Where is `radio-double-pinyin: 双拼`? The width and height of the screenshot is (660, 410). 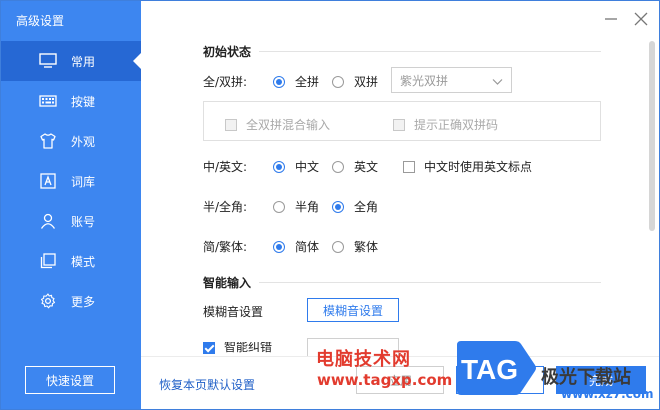
radio-double-pinyin: 双拼 is located at coordinates (355, 81).